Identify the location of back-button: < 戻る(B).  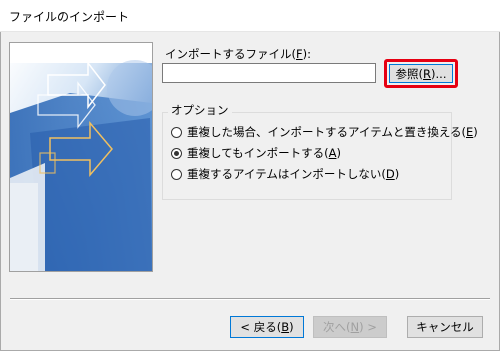
(267, 327).